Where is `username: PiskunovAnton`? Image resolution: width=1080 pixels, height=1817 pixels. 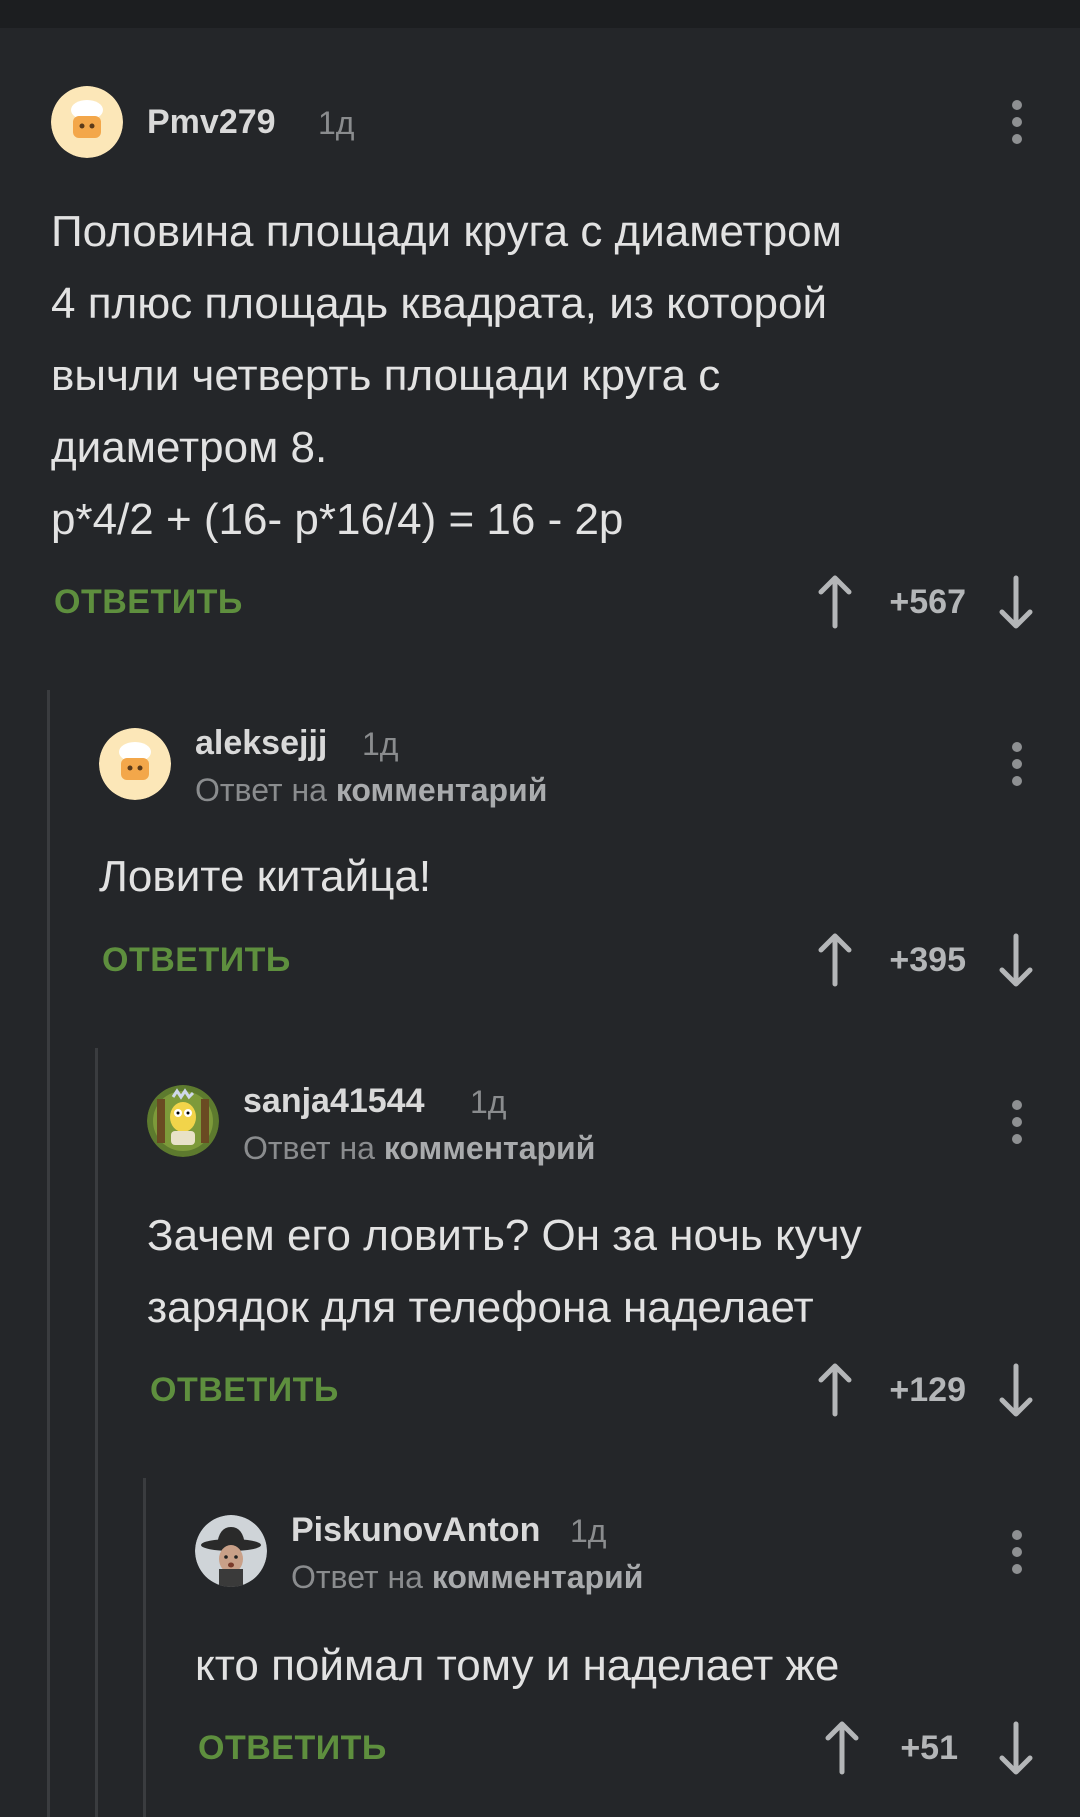 username: PiskunovAnton is located at coordinates (415, 1530).